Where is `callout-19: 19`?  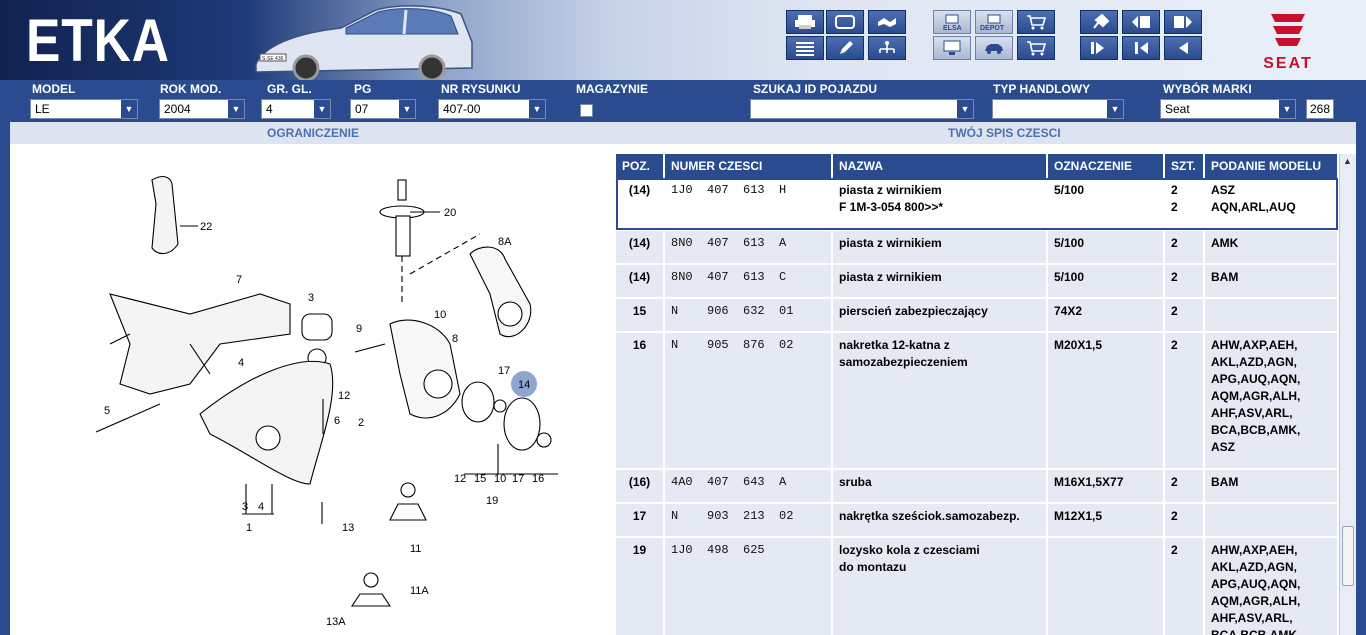
callout-19: 19 is located at coordinates (492, 501).